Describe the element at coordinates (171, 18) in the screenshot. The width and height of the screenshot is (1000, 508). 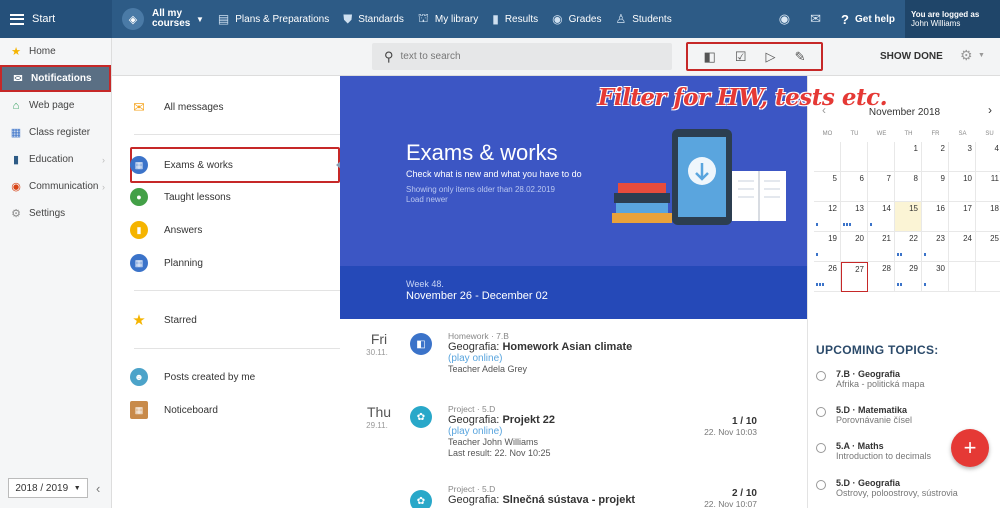
I see `courses-label: All my courses` at that location.